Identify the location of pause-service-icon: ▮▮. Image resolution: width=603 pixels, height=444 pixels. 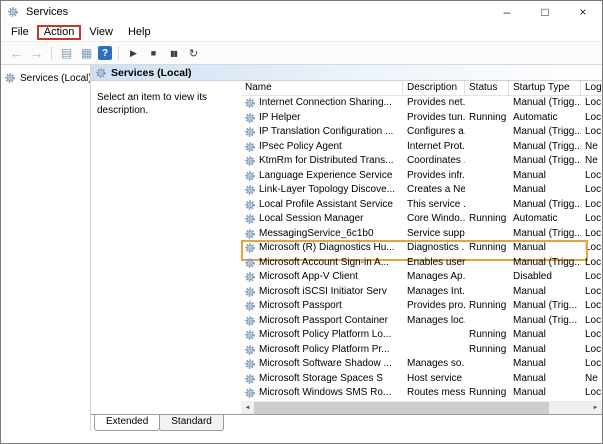
(173, 53).